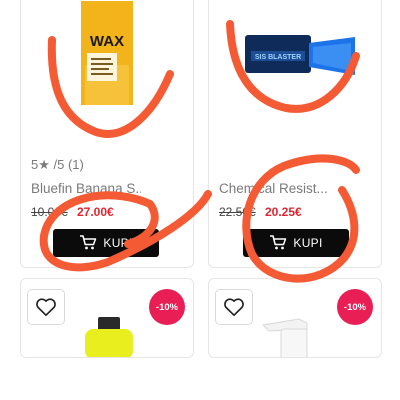  I want to click on wax-product-image: WAX, so click(107, 53).